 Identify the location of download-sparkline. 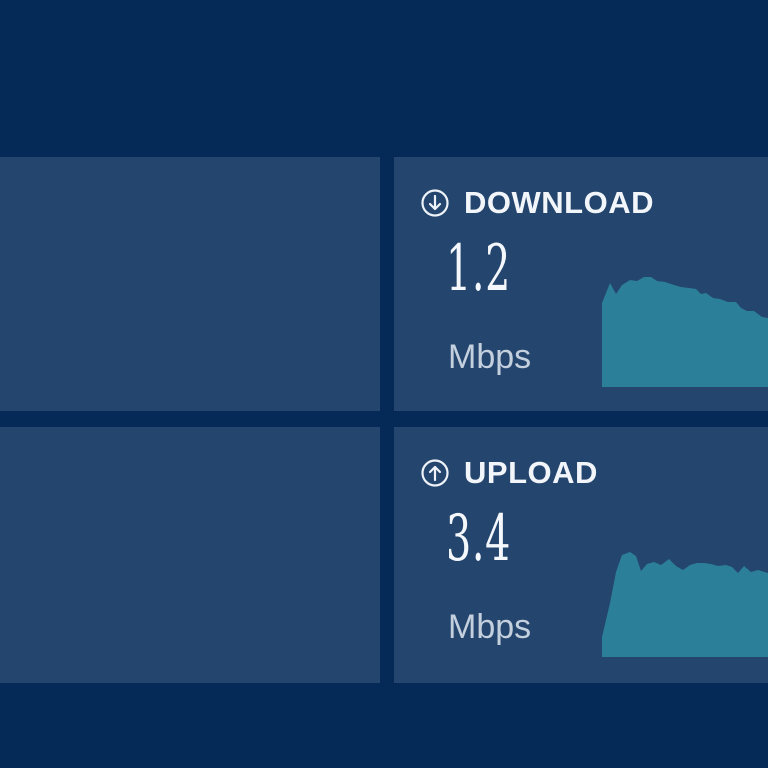
(685, 332).